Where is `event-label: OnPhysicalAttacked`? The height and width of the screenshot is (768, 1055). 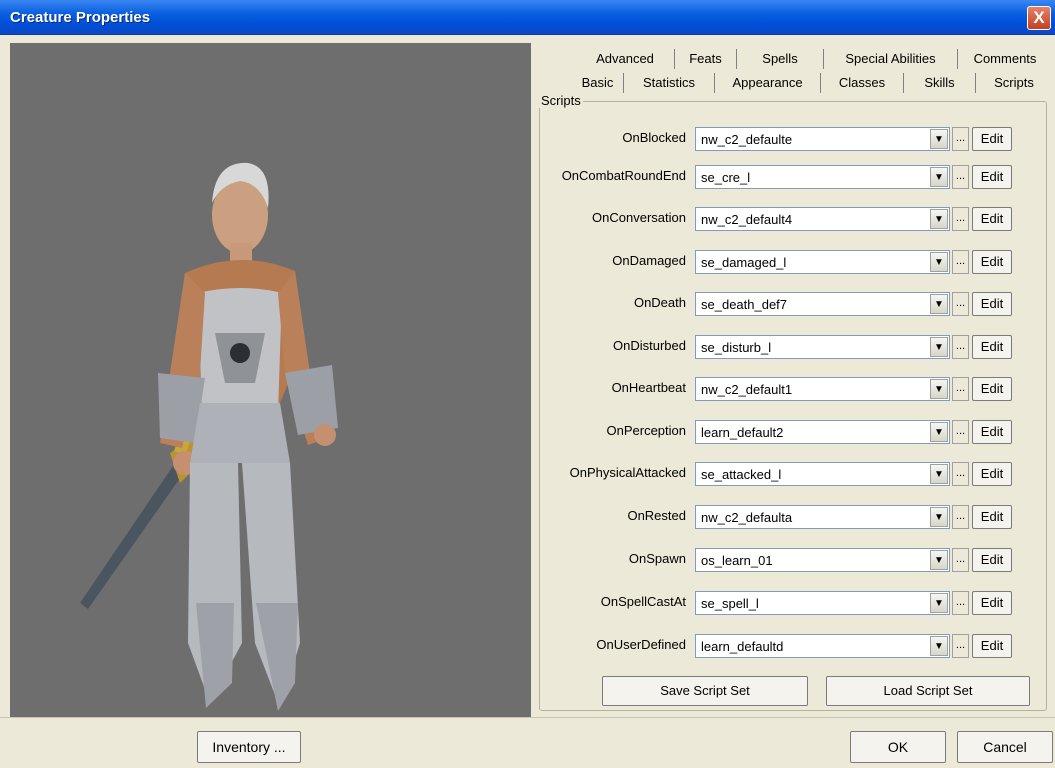 event-label: OnPhysicalAttacked is located at coordinates (627, 472).